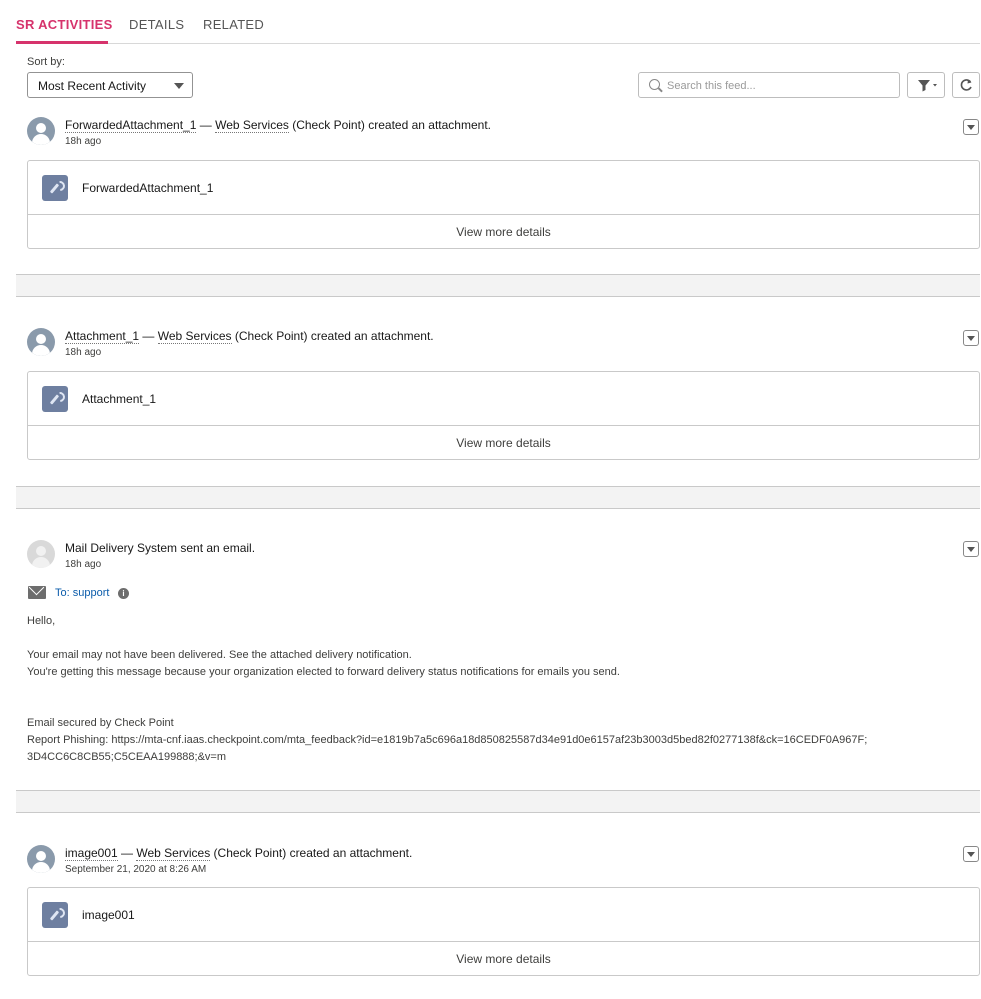 This screenshot has height=999, width=981. Describe the element at coordinates (233, 24) in the screenshot. I see `tab-related: RELATED` at that location.